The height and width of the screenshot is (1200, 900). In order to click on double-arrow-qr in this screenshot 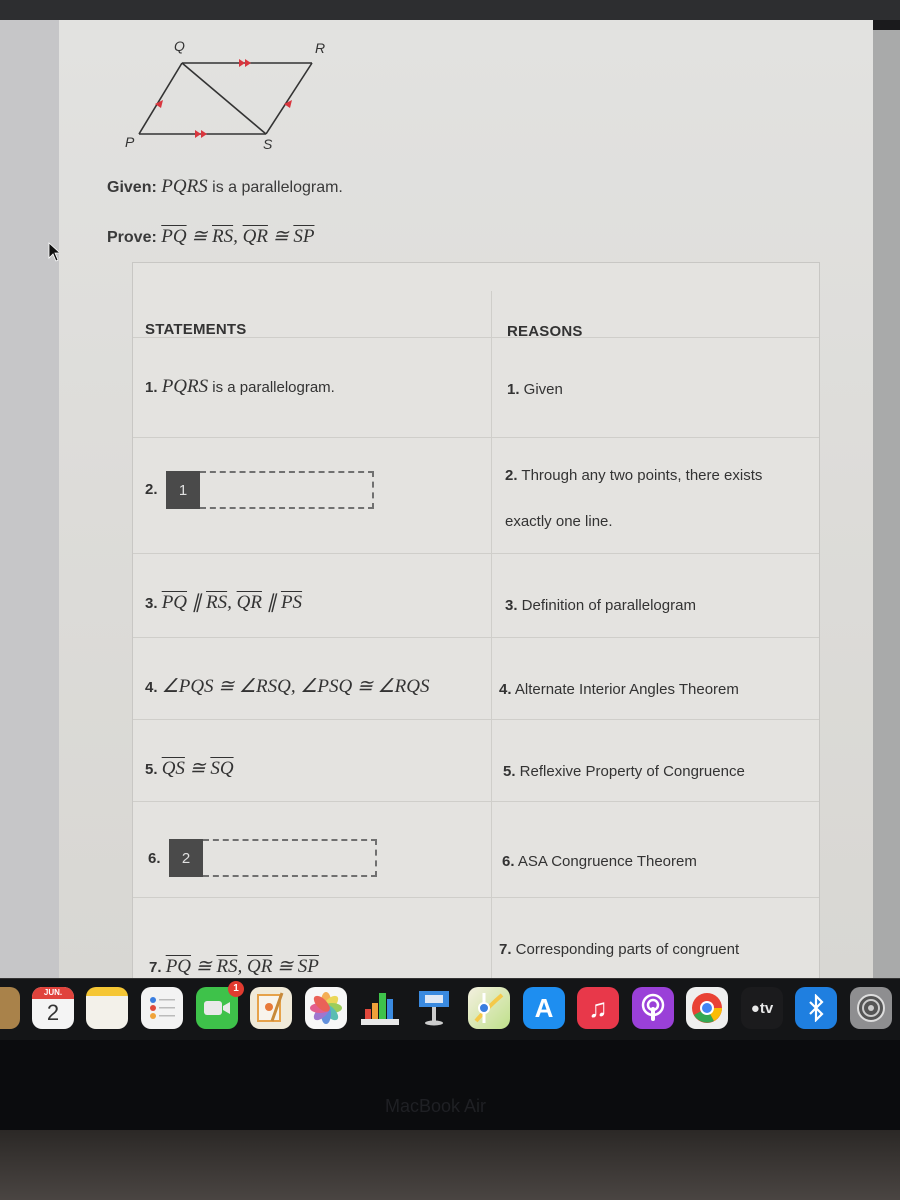, I will do `click(245, 63)`.